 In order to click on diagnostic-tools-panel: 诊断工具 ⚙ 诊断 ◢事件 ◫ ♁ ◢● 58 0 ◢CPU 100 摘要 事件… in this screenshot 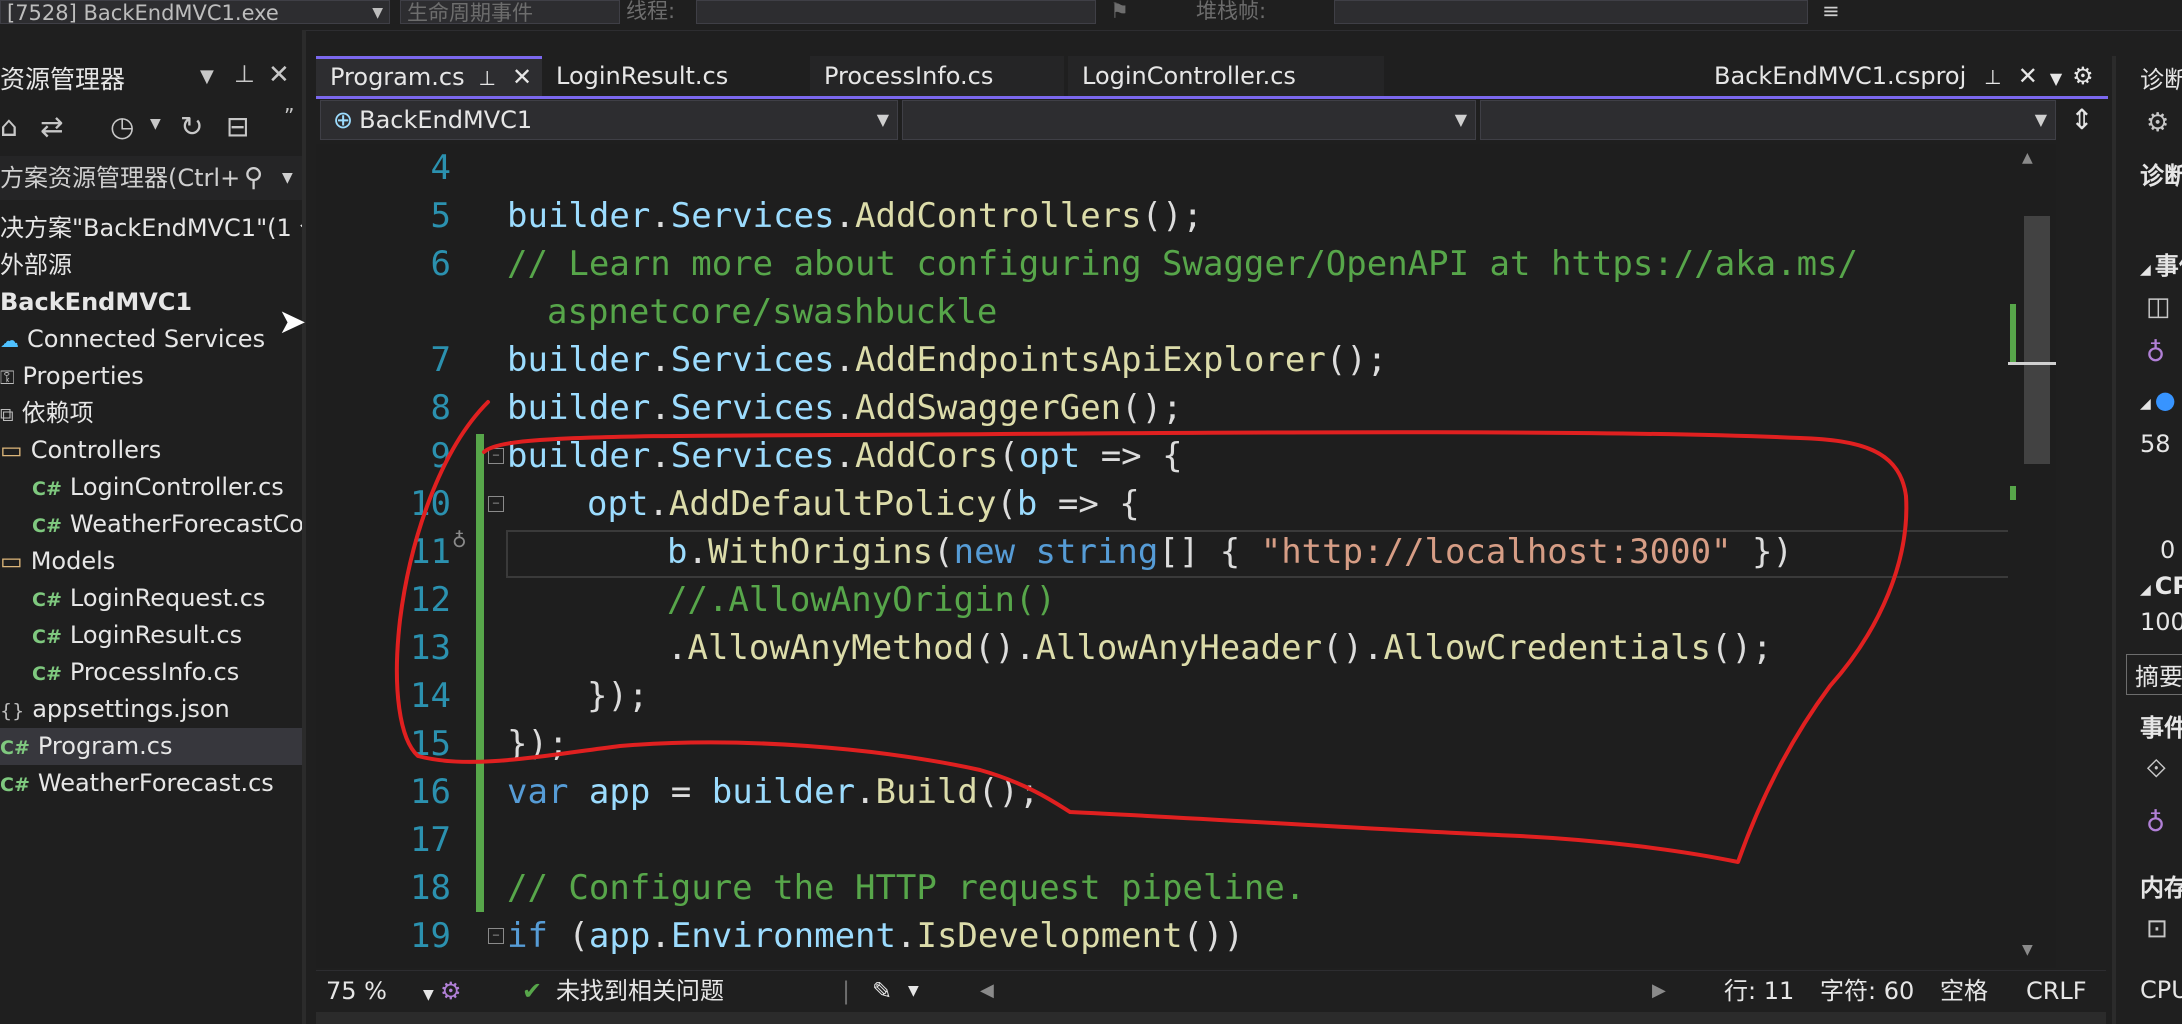, I will do `click(2147, 540)`.